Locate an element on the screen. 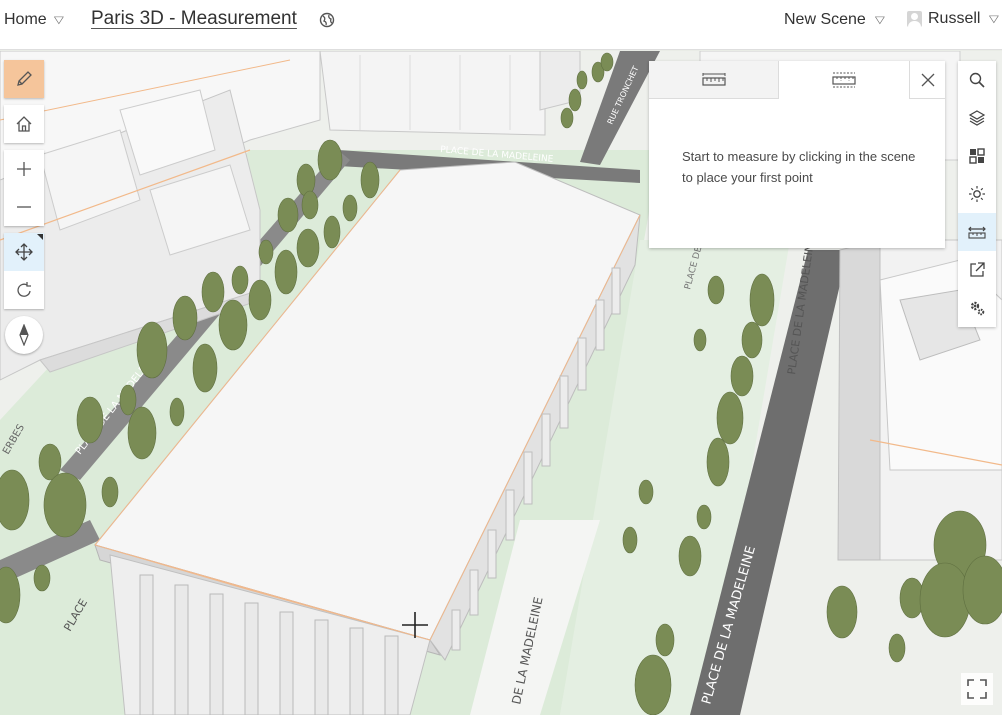 The height and width of the screenshot is (715, 1002). basemap-gallery-button is located at coordinates (977, 156).